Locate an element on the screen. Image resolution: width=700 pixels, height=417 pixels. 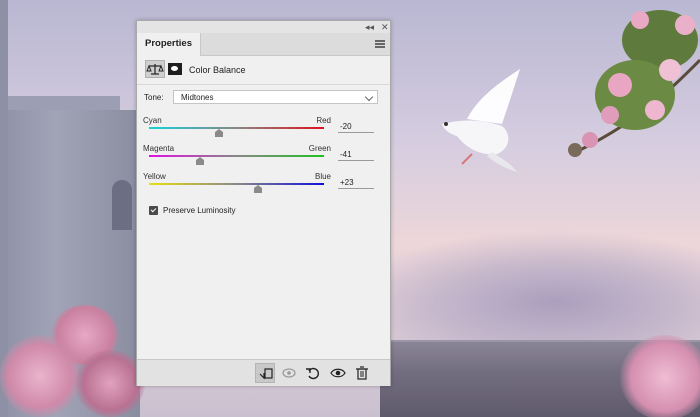
panel-footer is located at coordinates (263, 372).